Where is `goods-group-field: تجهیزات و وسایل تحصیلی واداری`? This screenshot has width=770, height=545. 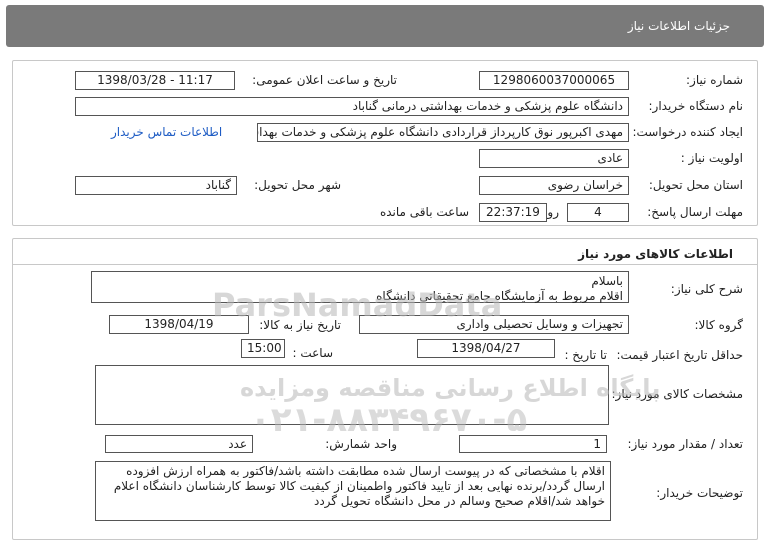 goods-group-field: تجهیزات و وسایل تحصیلی واداری is located at coordinates (494, 324).